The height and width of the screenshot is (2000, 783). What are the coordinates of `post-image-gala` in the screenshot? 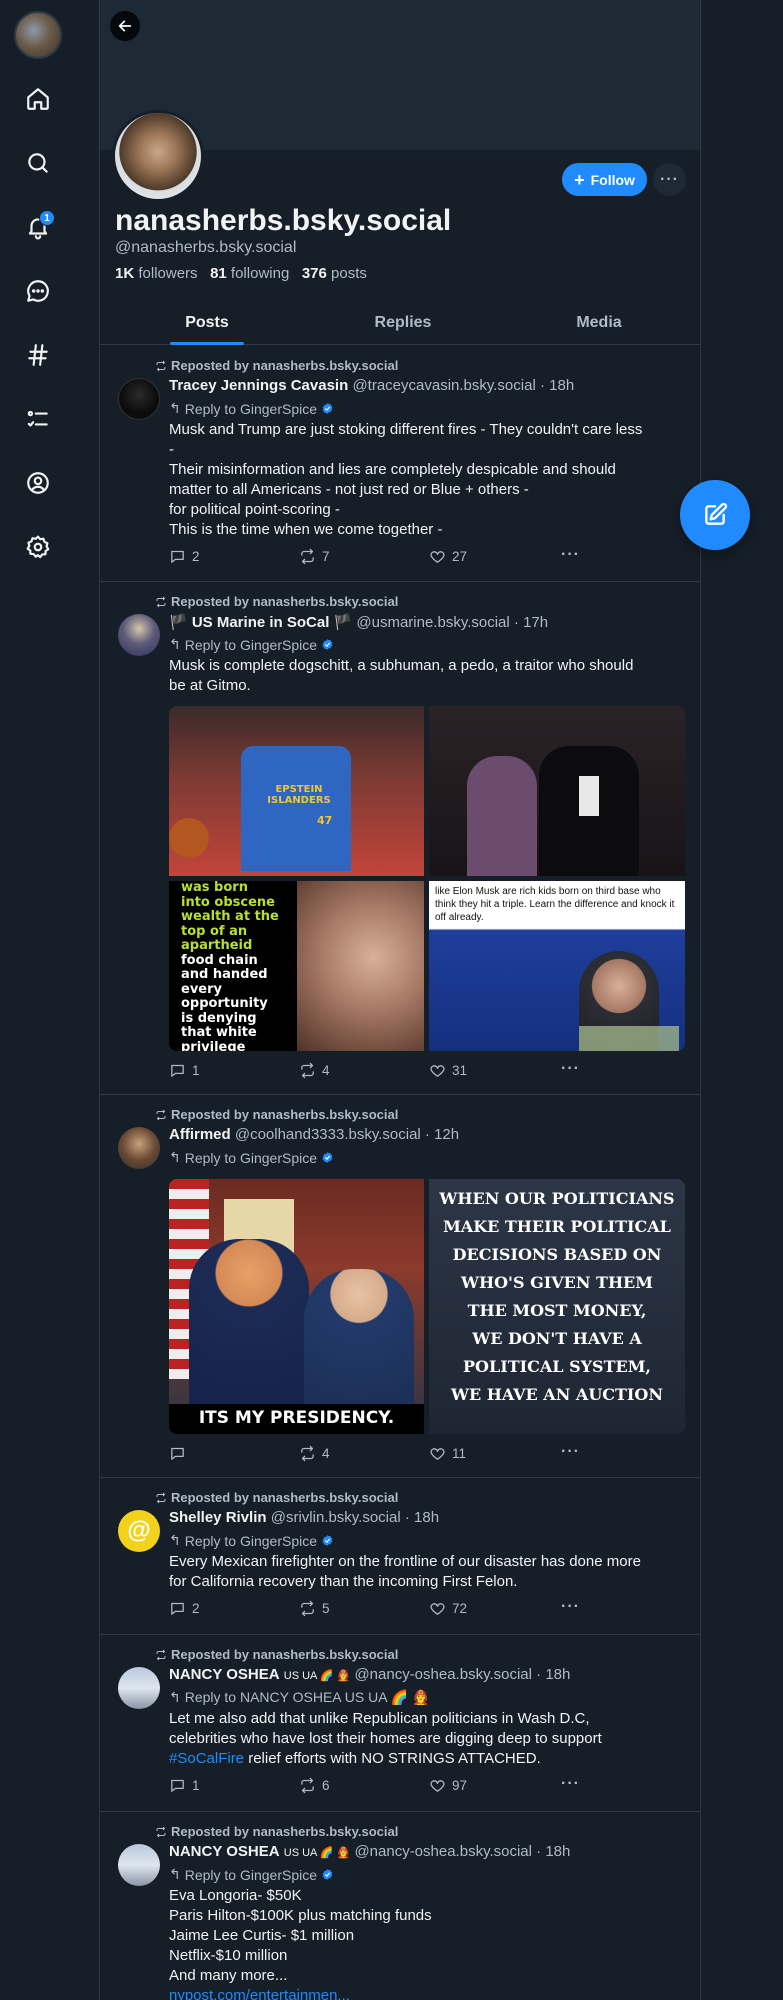 It's located at (557, 791).